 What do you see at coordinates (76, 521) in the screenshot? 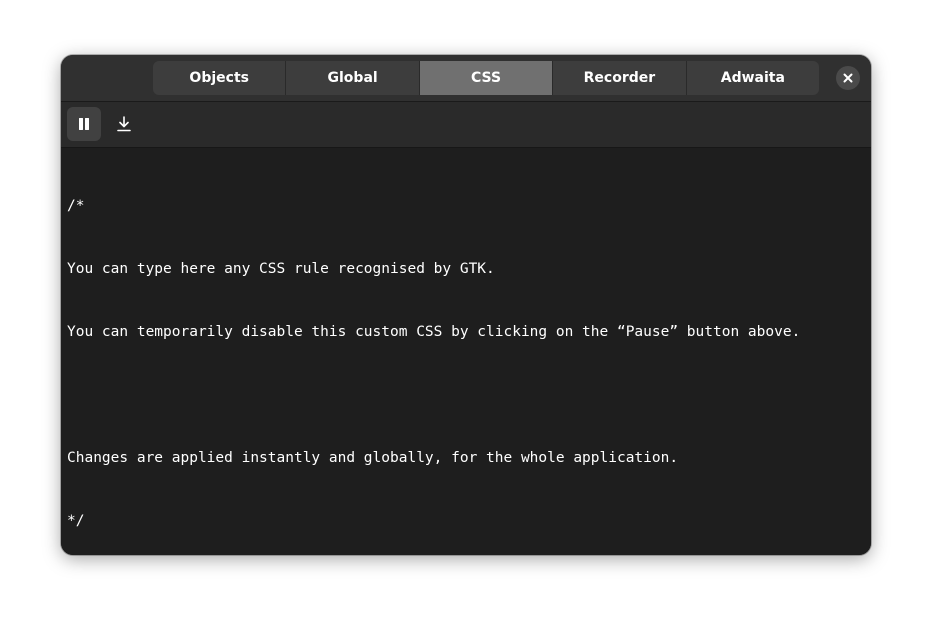
I see `editor-line: */` at bounding box center [76, 521].